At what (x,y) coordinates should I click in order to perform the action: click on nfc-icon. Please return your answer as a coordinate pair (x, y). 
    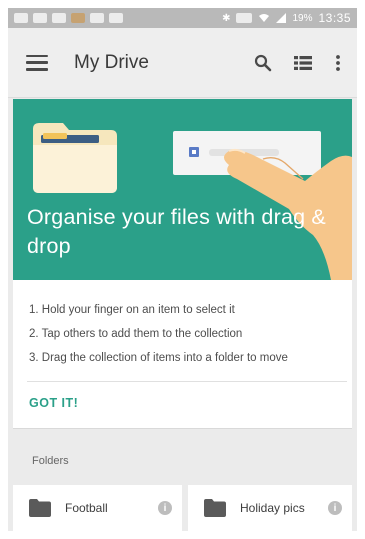
    Looking at the image, I should click on (244, 18).